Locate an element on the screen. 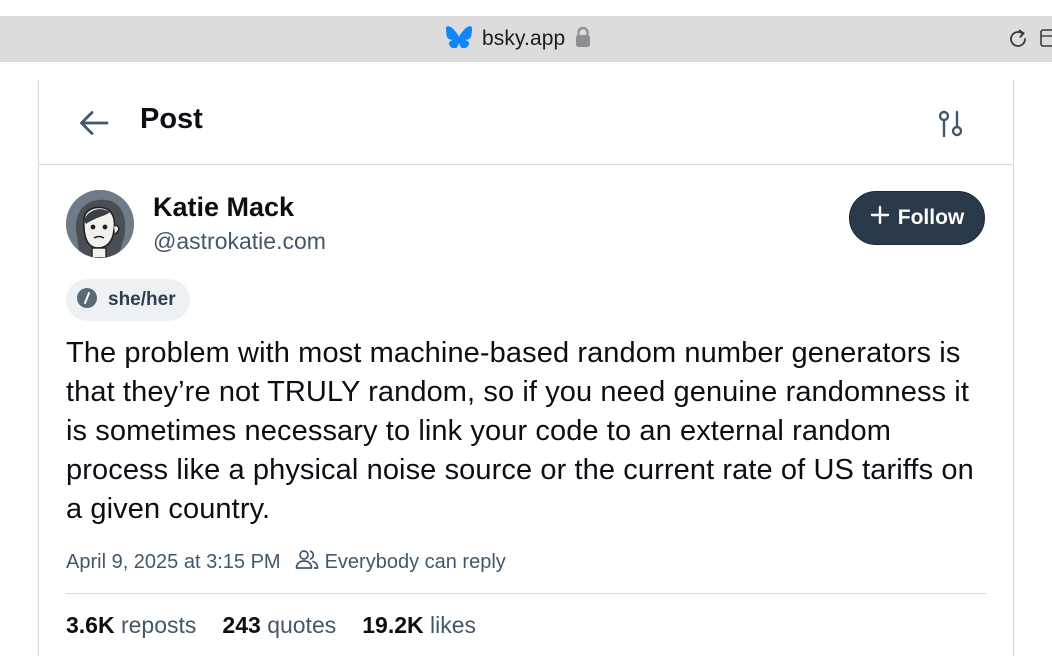 This screenshot has width=1052, height=656. reposts-count: 3.6K is located at coordinates (90, 625).